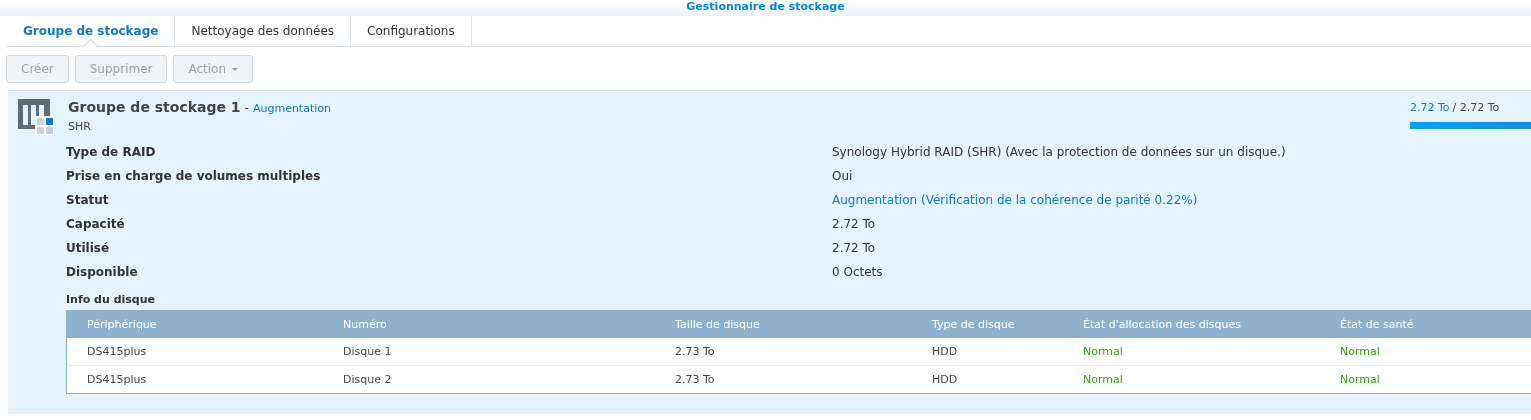 This screenshot has height=420, width=1531. I want to click on property-label: Type de RAID, so click(111, 152).